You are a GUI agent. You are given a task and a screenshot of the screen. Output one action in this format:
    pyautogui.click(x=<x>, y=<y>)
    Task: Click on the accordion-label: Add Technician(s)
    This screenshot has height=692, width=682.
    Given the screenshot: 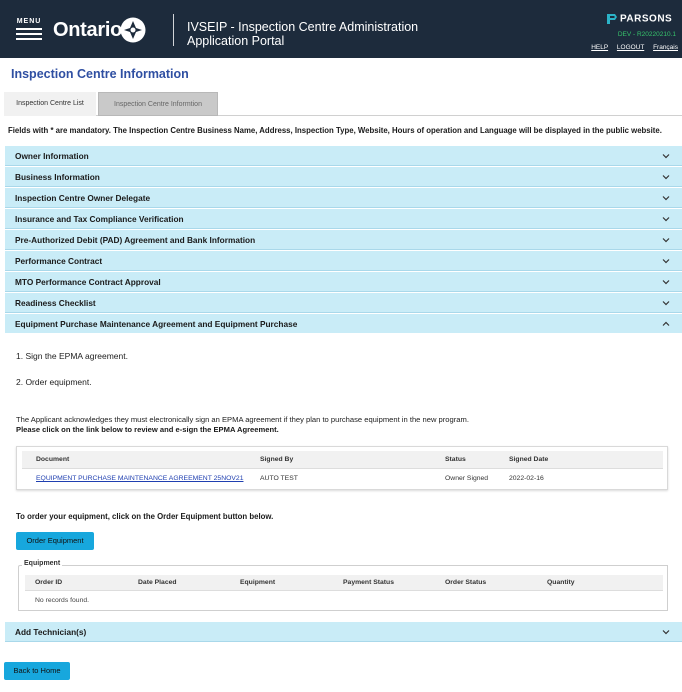 What is the action you would take?
    pyautogui.click(x=51, y=632)
    